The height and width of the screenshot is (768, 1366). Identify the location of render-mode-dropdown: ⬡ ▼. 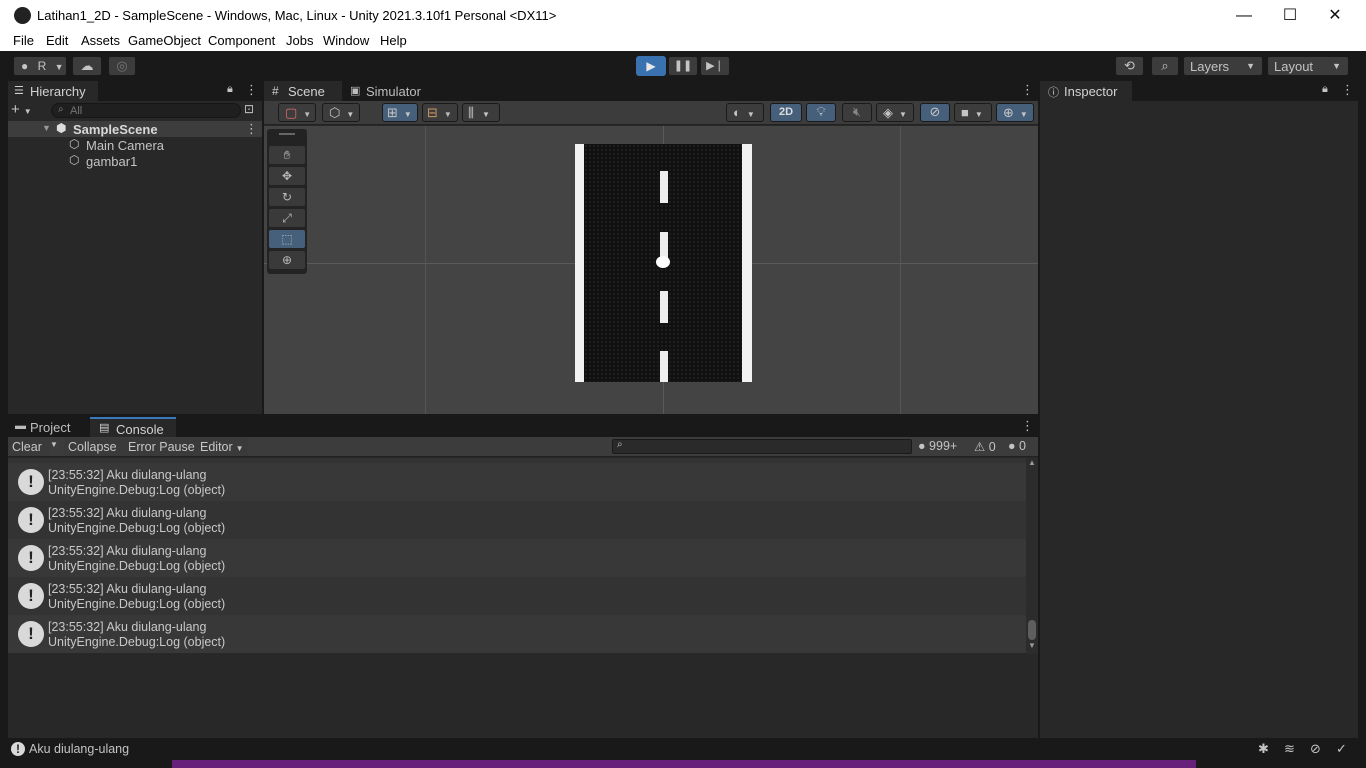
(341, 112).